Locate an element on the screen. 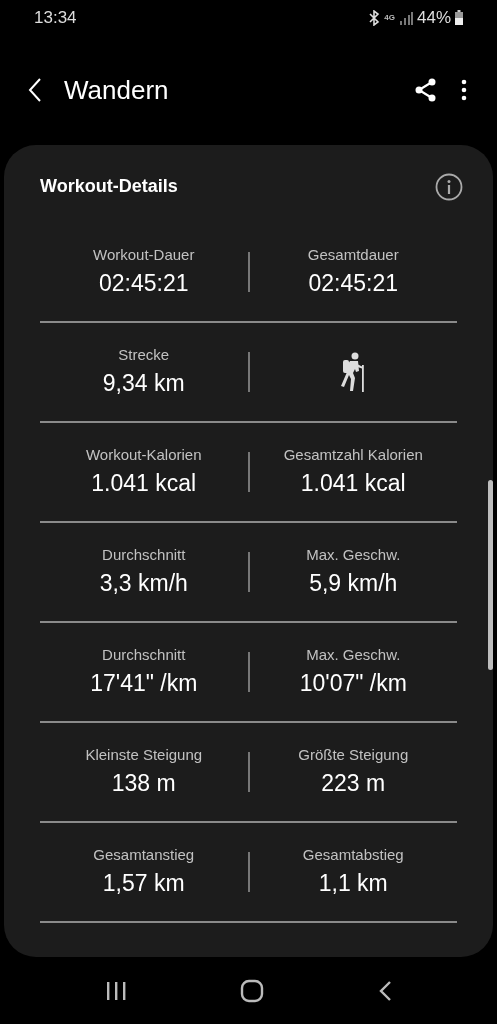 This screenshot has height=1024, width=497. stat-value: 138 m is located at coordinates (143, 783).